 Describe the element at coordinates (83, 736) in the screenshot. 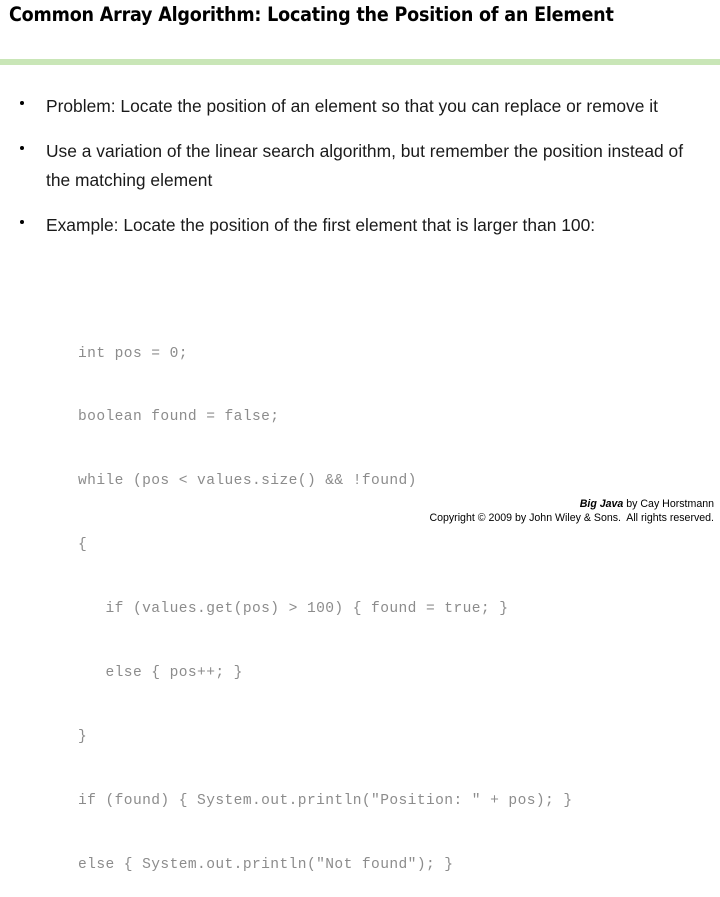

I see `code-line: }` at that location.